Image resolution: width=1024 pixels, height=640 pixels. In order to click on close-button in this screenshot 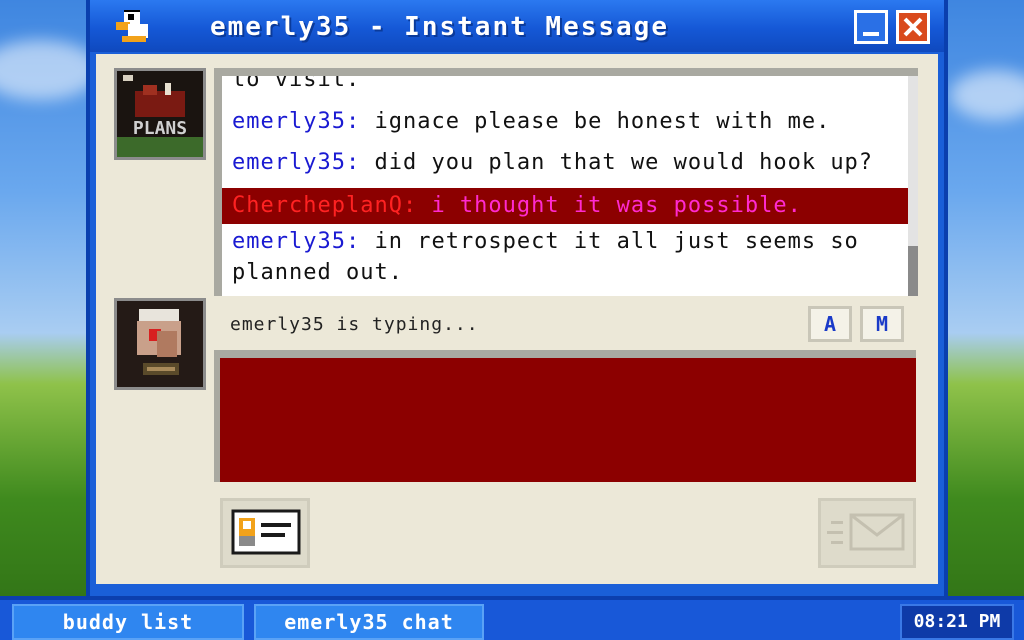, I will do `click(913, 27)`.